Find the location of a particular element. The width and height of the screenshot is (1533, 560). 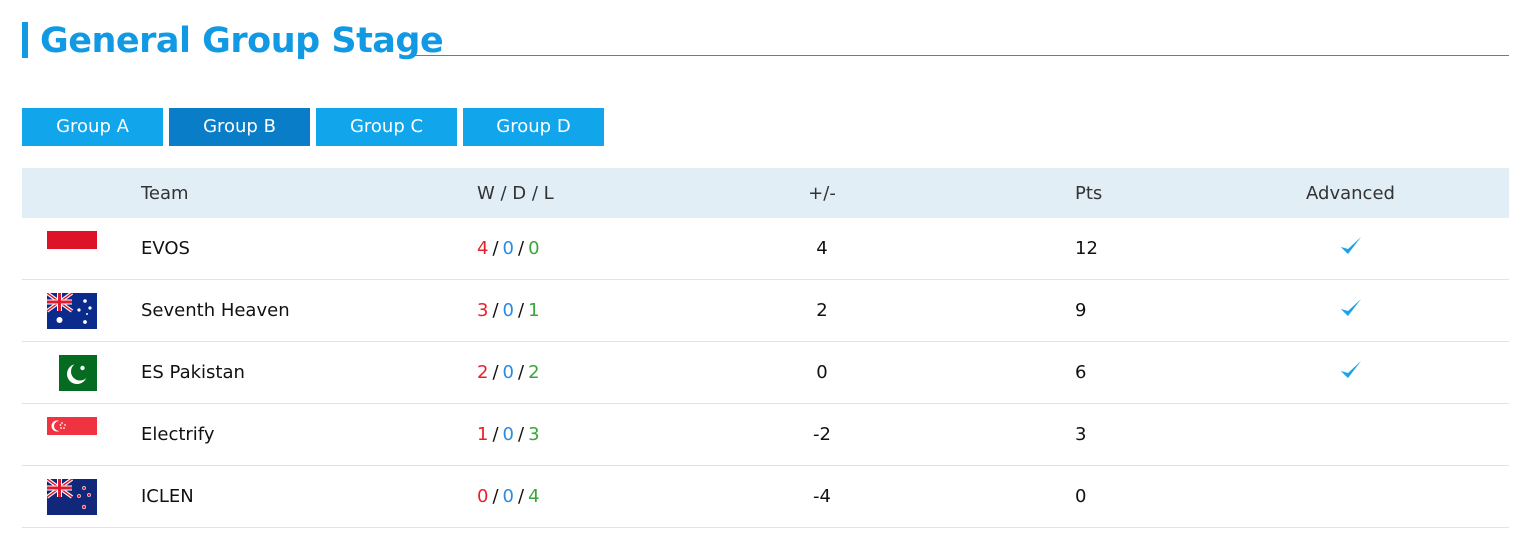

title-underline is located at coordinates (959, 55).